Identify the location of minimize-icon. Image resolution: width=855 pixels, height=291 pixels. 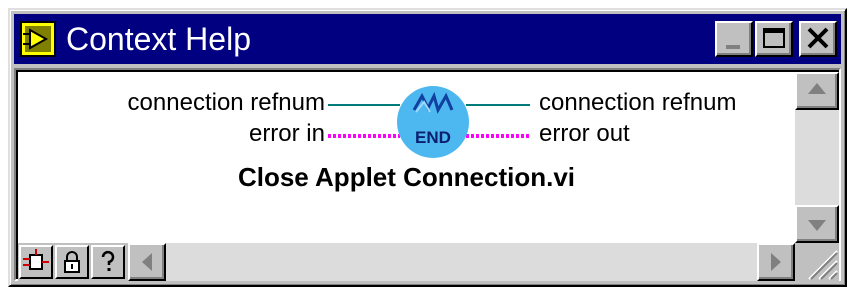
(733, 47).